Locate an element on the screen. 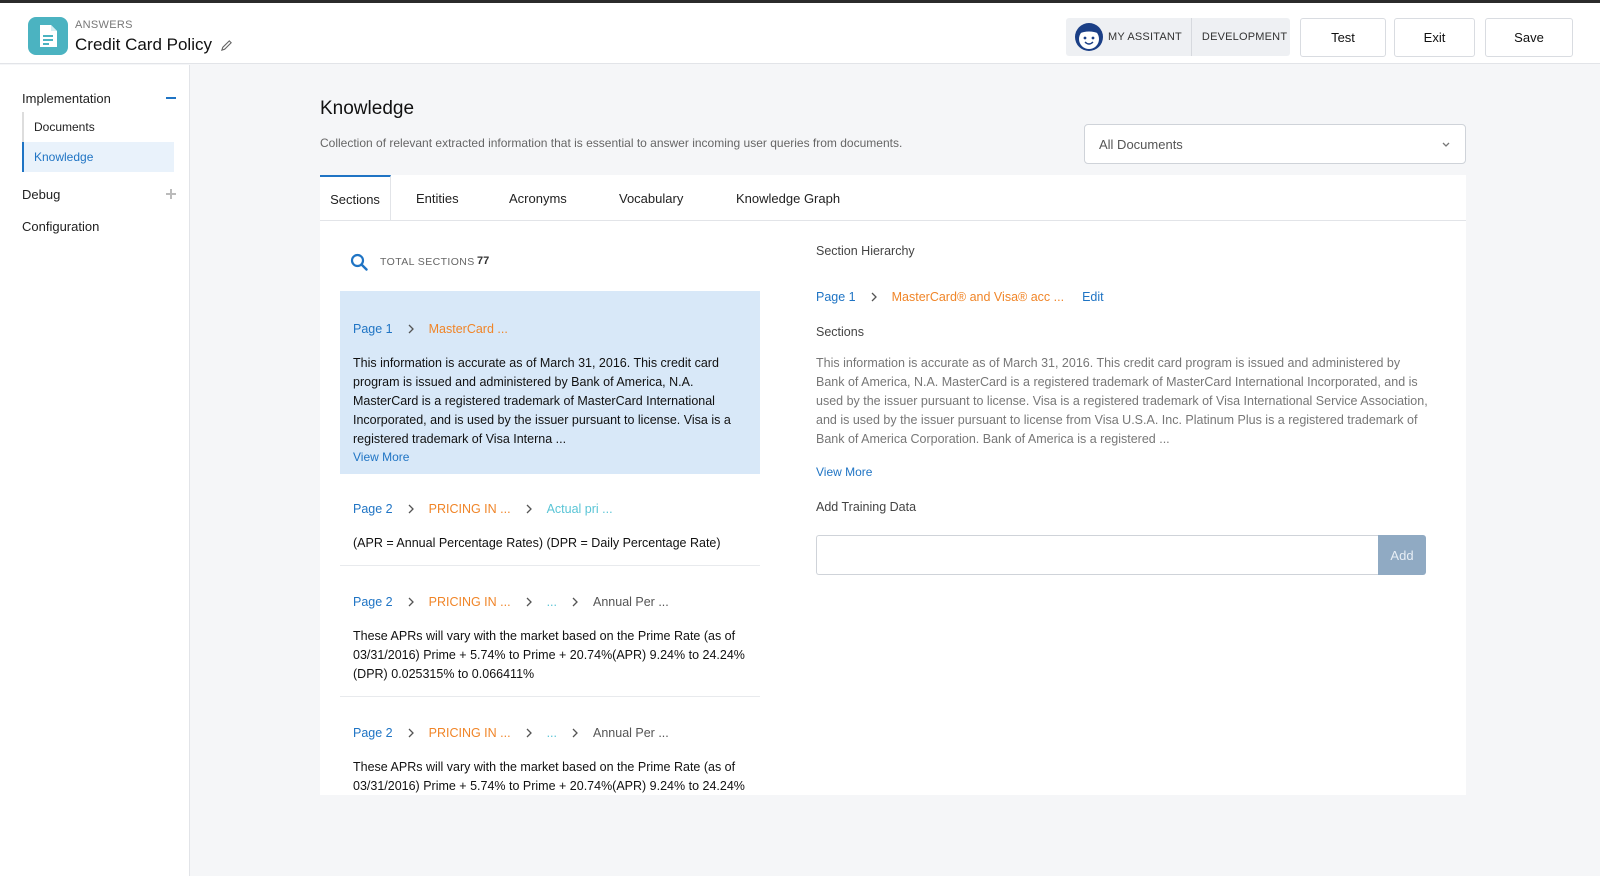  page-title: Knowledge is located at coordinates (367, 108).